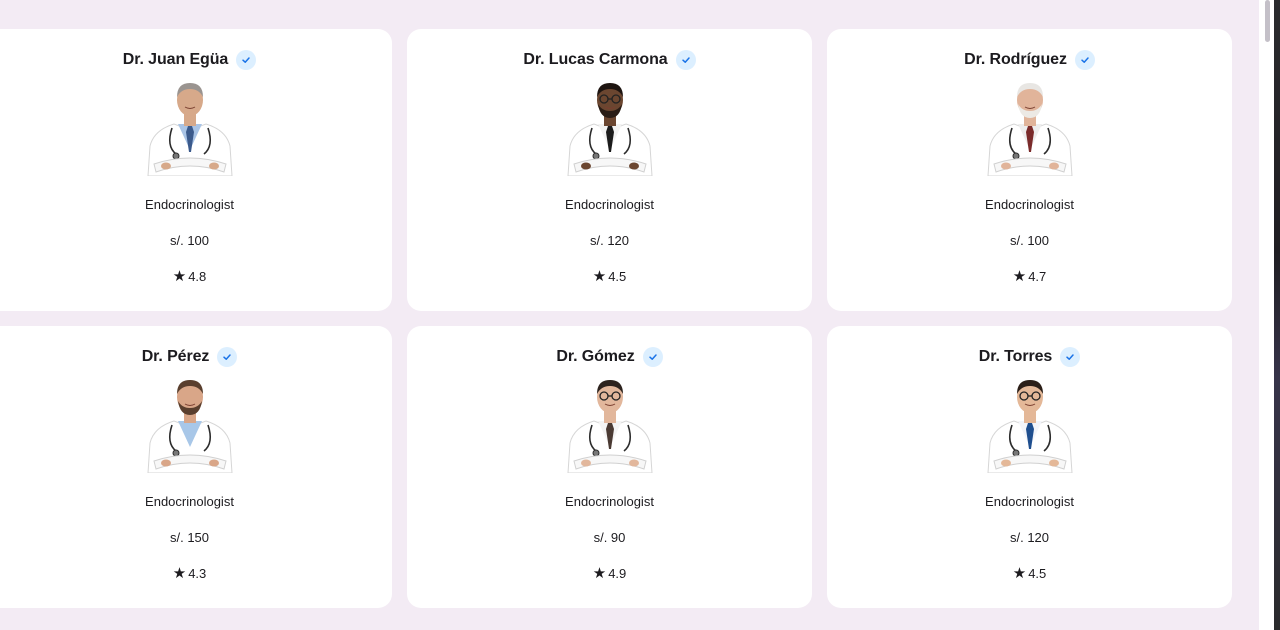 The width and height of the screenshot is (1280, 630). What do you see at coordinates (197, 573) in the screenshot?
I see `rating-value: 4.3` at bounding box center [197, 573].